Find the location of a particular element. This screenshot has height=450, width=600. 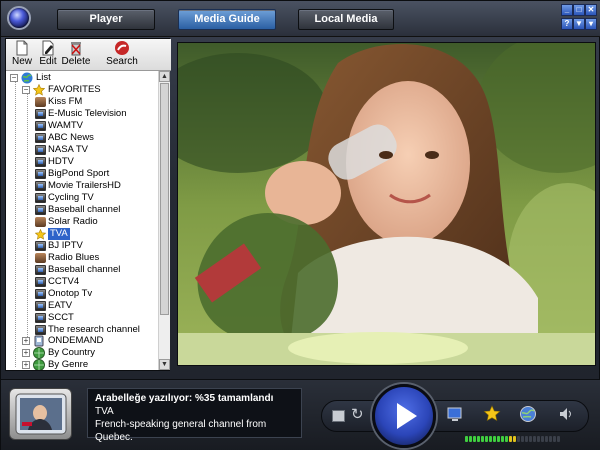

tree-scrollbar: ▲ ▼ is located at coordinates (164, 220).